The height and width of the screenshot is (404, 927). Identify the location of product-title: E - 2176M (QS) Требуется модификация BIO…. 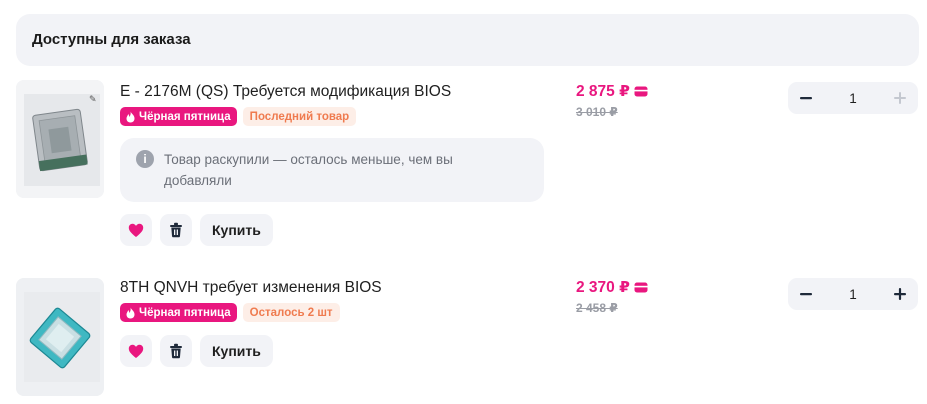
(285, 92).